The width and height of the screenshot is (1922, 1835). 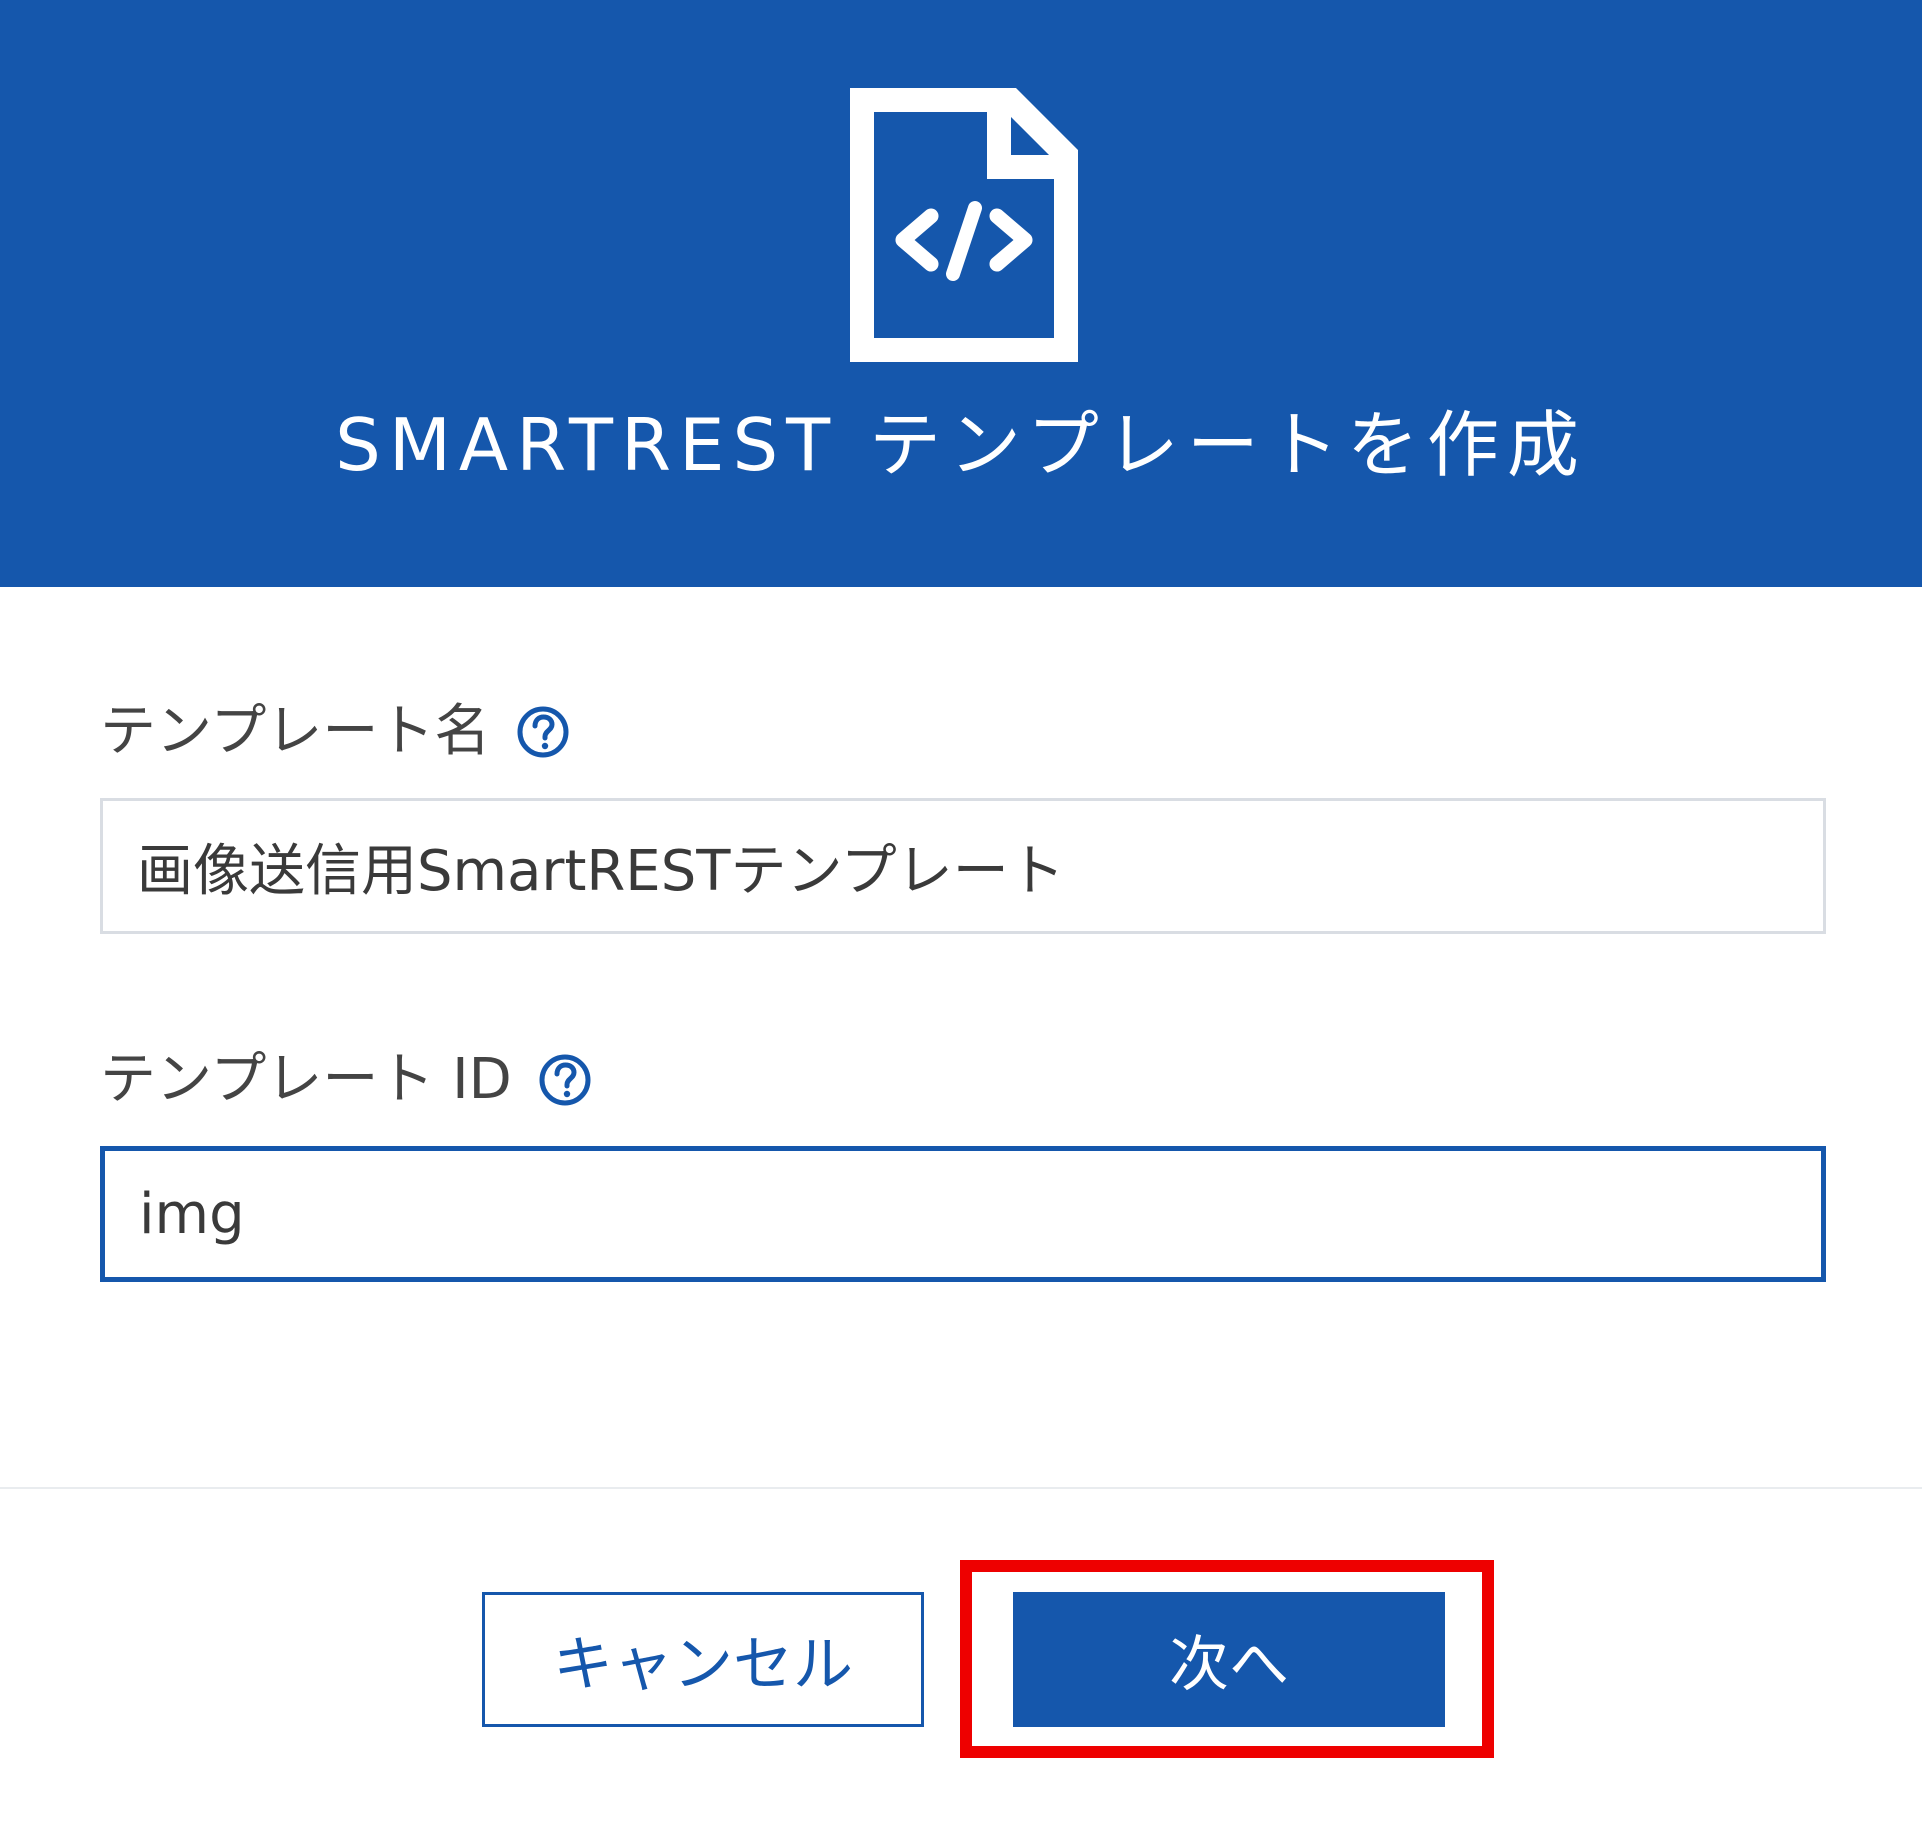 I want to click on template-id-label: テンプレート ID, so click(x=346, y=1080).